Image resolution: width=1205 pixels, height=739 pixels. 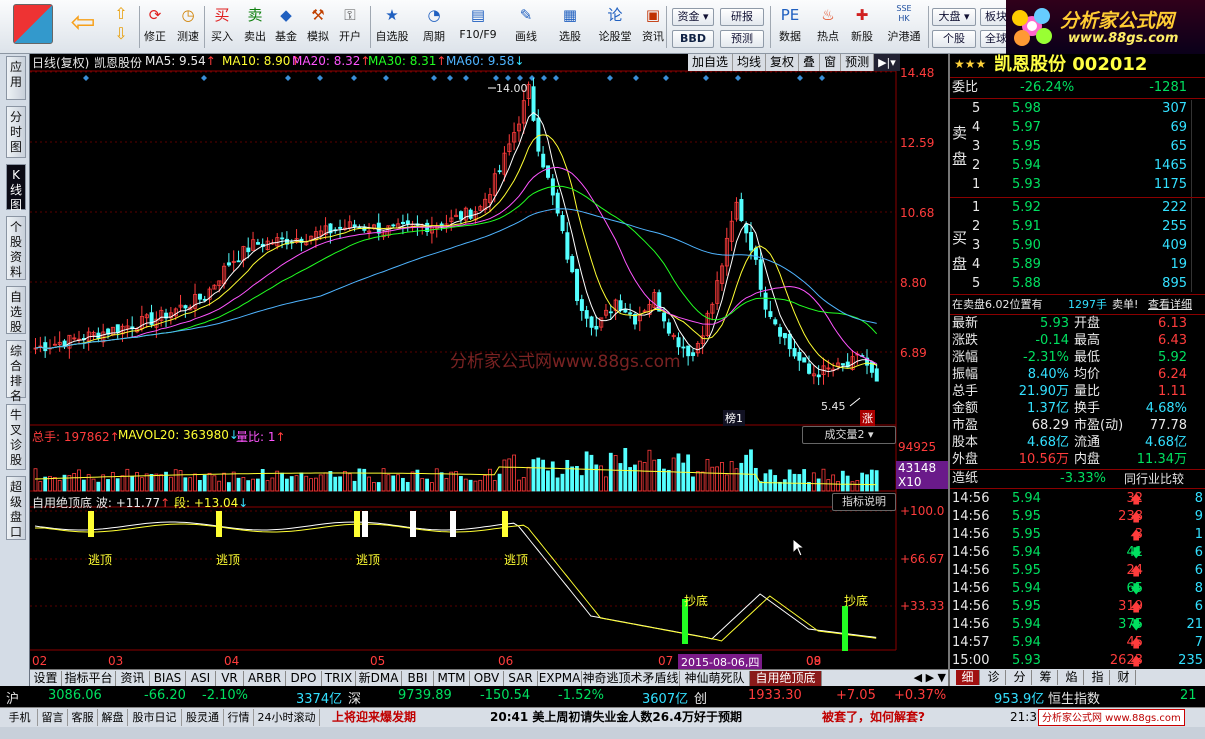 I want to click on ask-row: 1 5.93 1175, so click(x=1077, y=185).